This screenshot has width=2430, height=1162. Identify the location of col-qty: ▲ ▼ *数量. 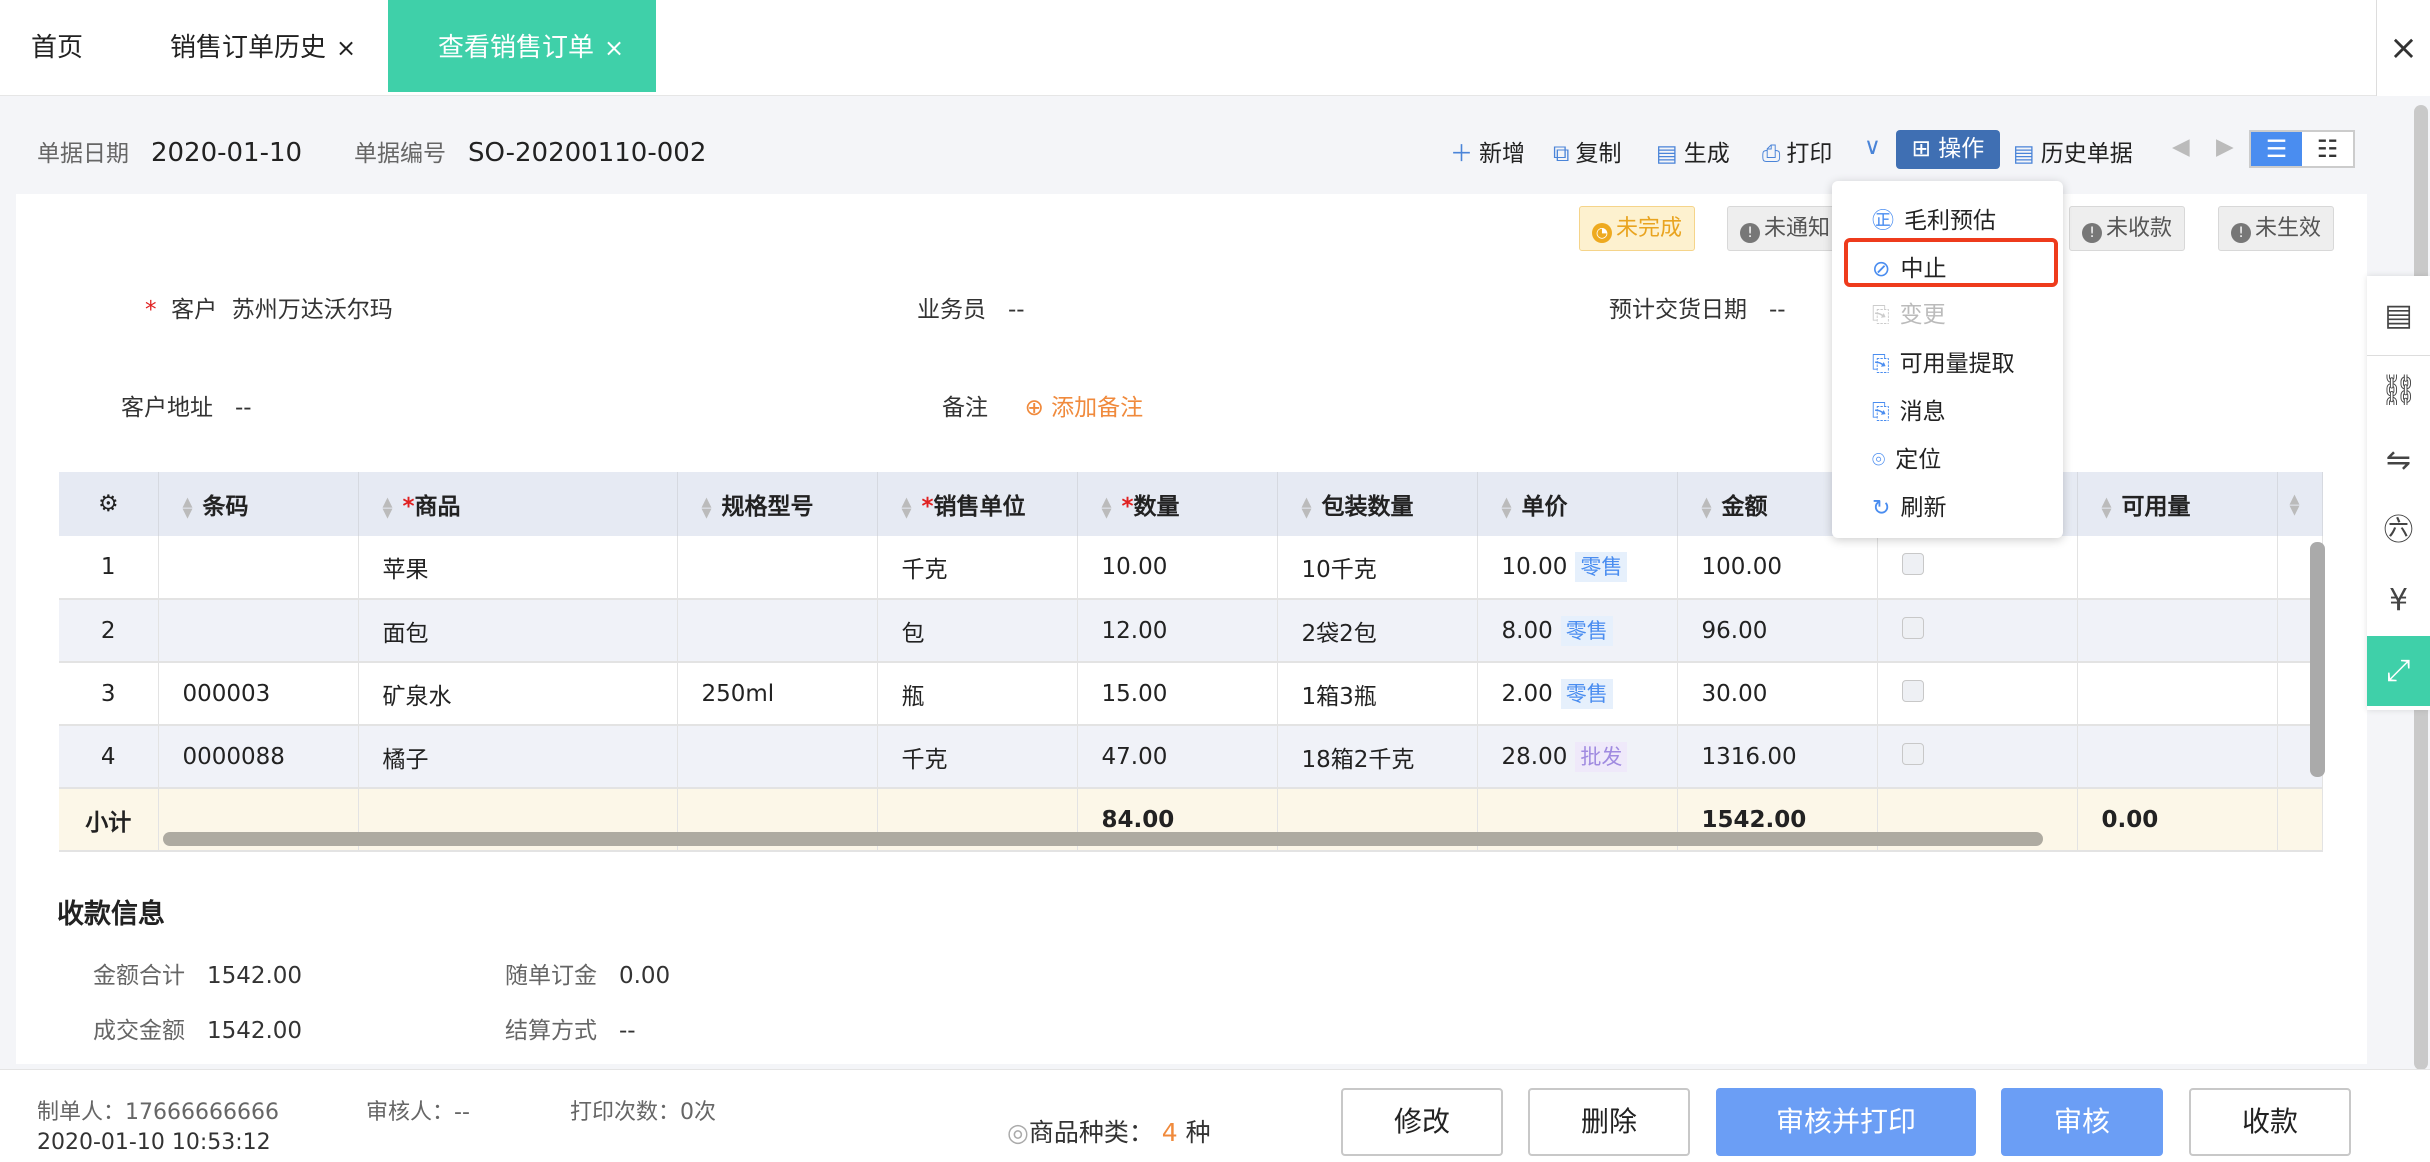
(1177, 504).